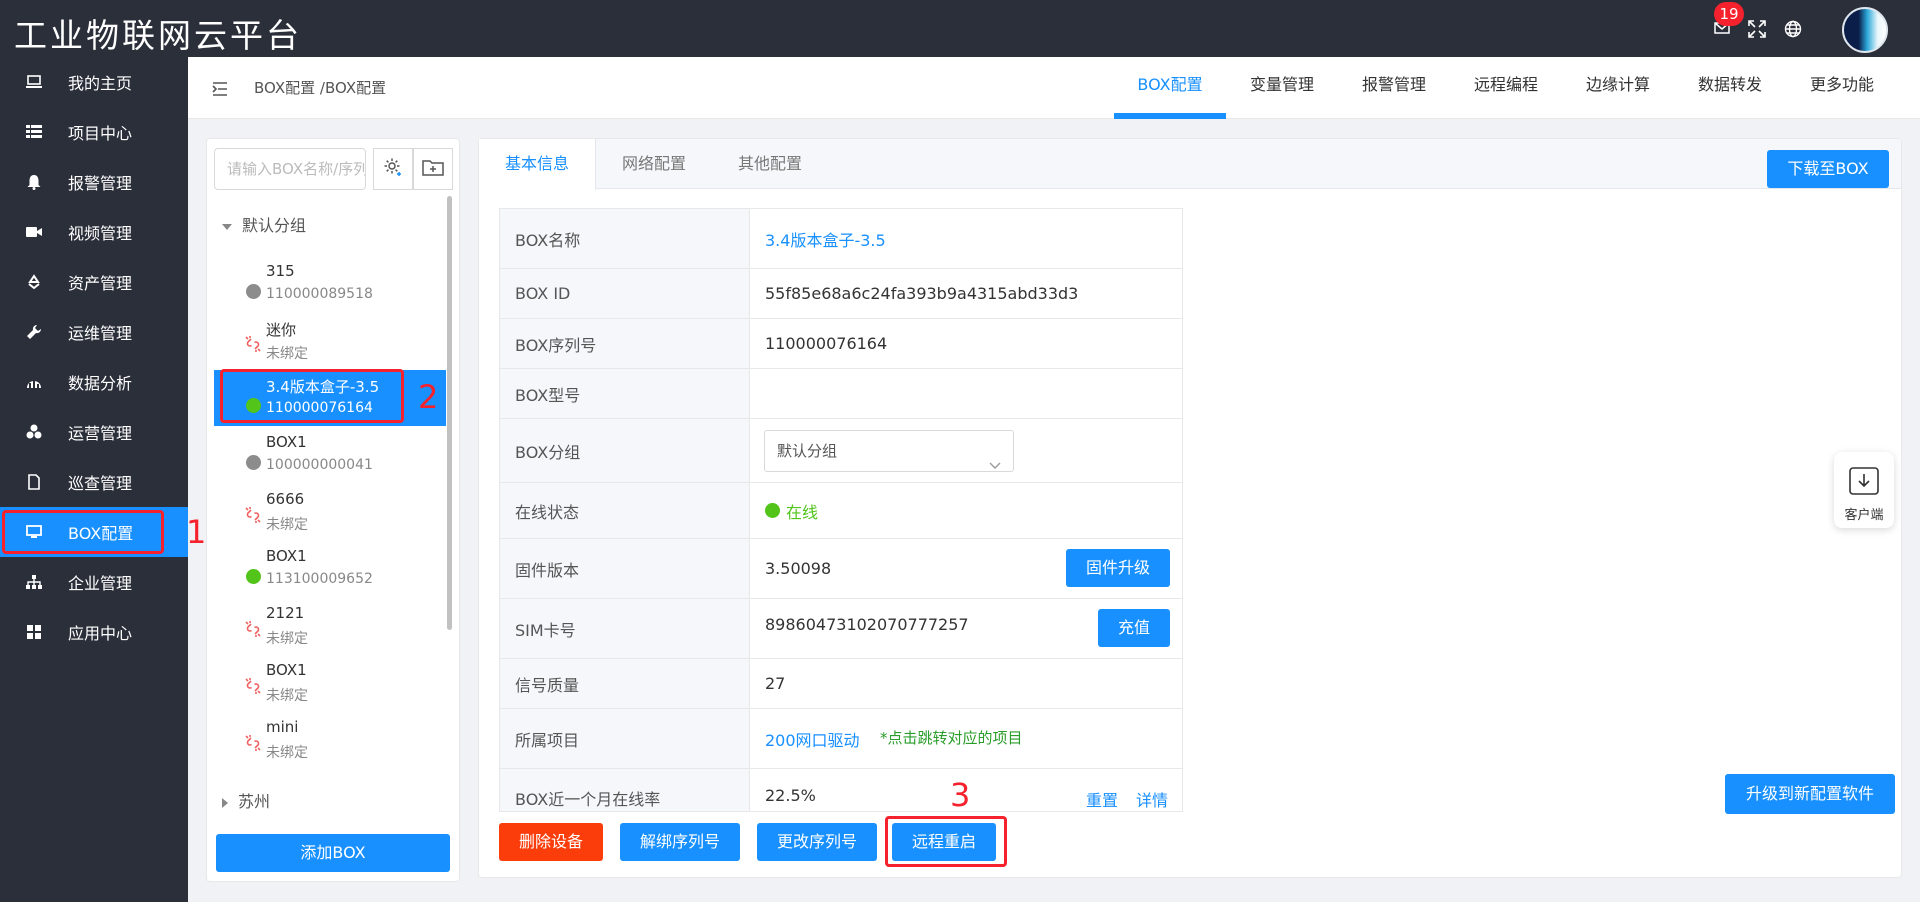 This screenshot has height=902, width=1920. Describe the element at coordinates (625, 238) in the screenshot. I see `field-label: BOX名称` at that location.